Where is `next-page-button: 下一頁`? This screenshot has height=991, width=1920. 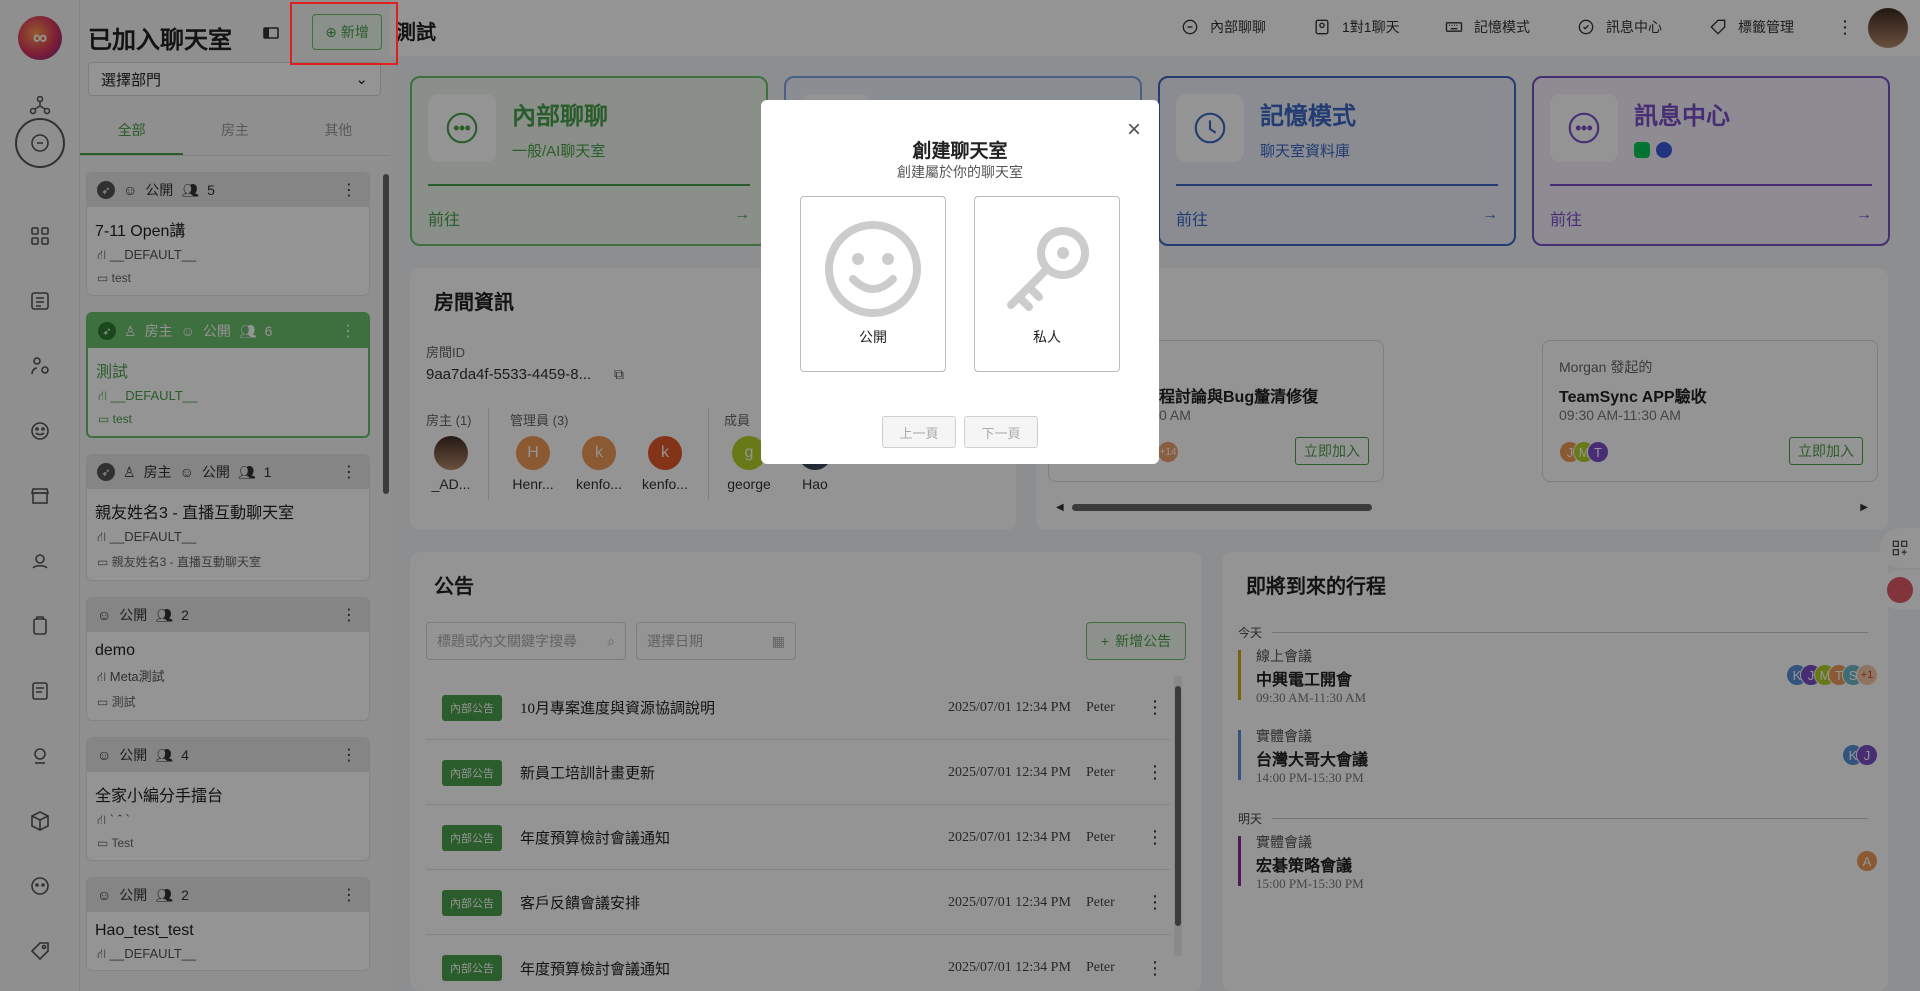 next-page-button: 下一頁 is located at coordinates (1001, 432).